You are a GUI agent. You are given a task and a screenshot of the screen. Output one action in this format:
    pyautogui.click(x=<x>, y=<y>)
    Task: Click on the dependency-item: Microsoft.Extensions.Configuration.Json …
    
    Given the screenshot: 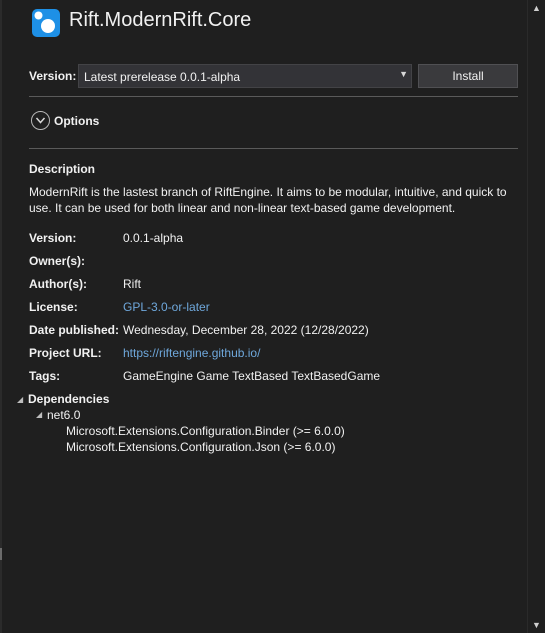 What is the action you would take?
    pyautogui.click(x=201, y=447)
    